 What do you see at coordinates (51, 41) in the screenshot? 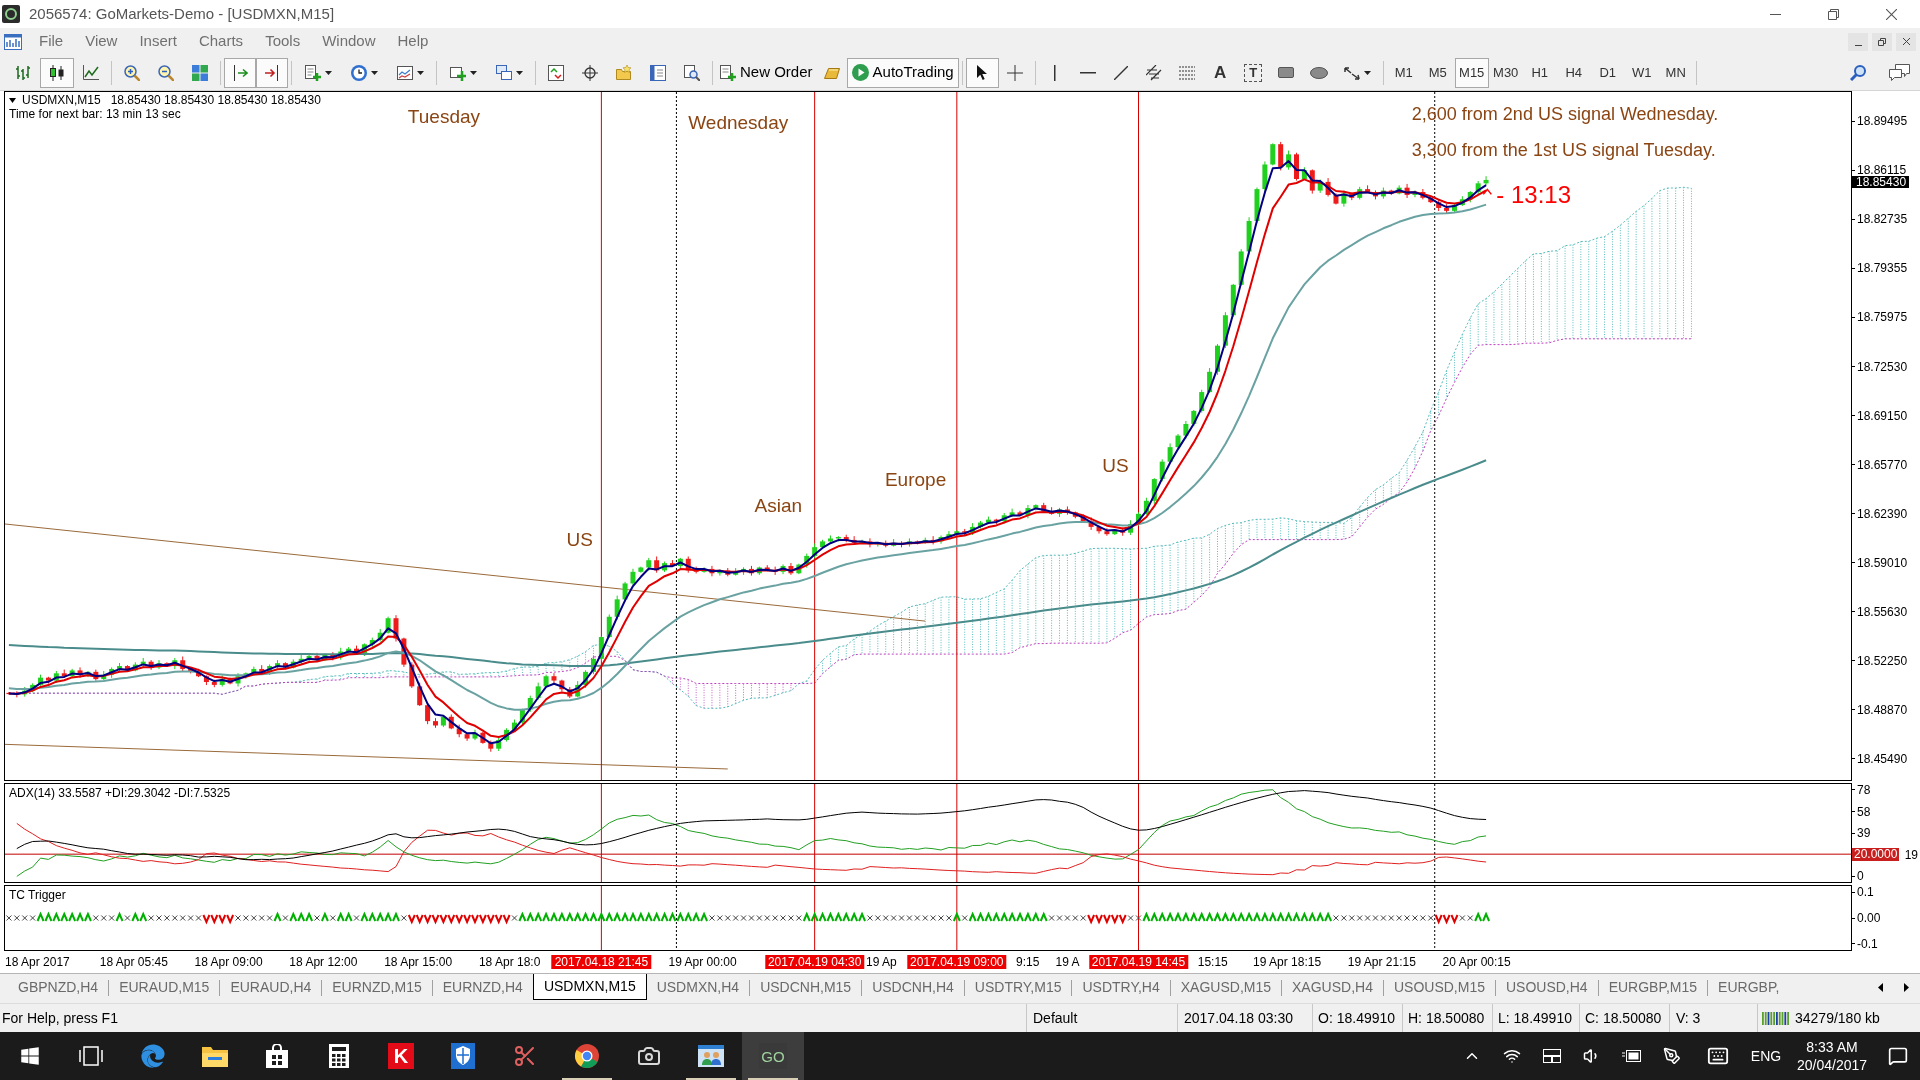
I see `menu-item: File` at bounding box center [51, 41].